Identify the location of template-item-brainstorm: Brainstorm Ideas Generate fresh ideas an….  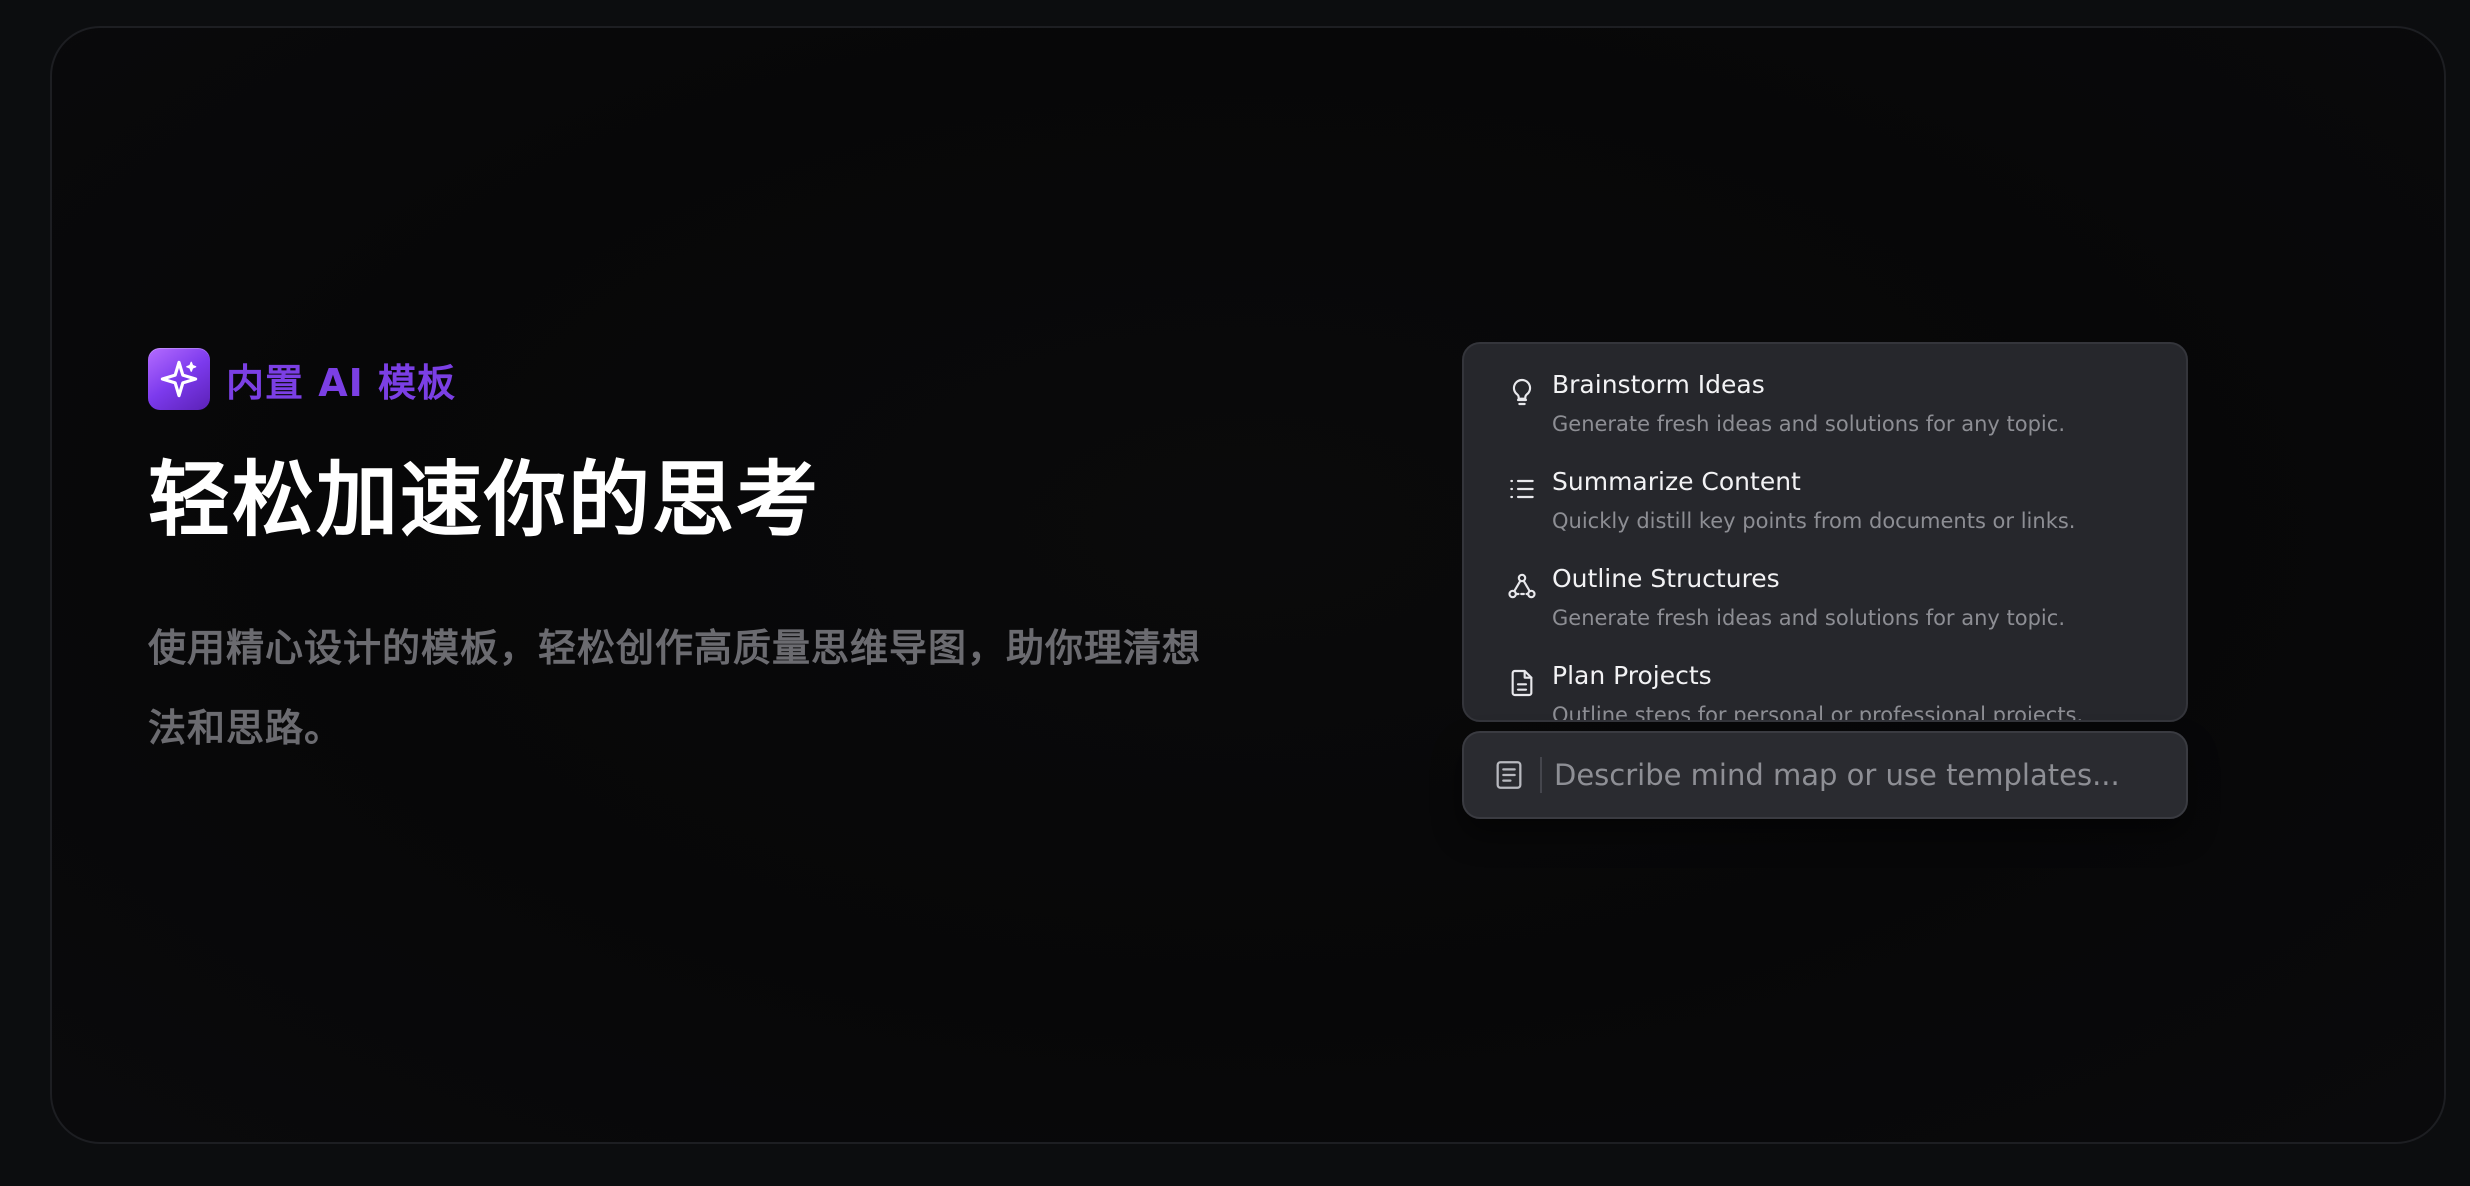
(1825, 392).